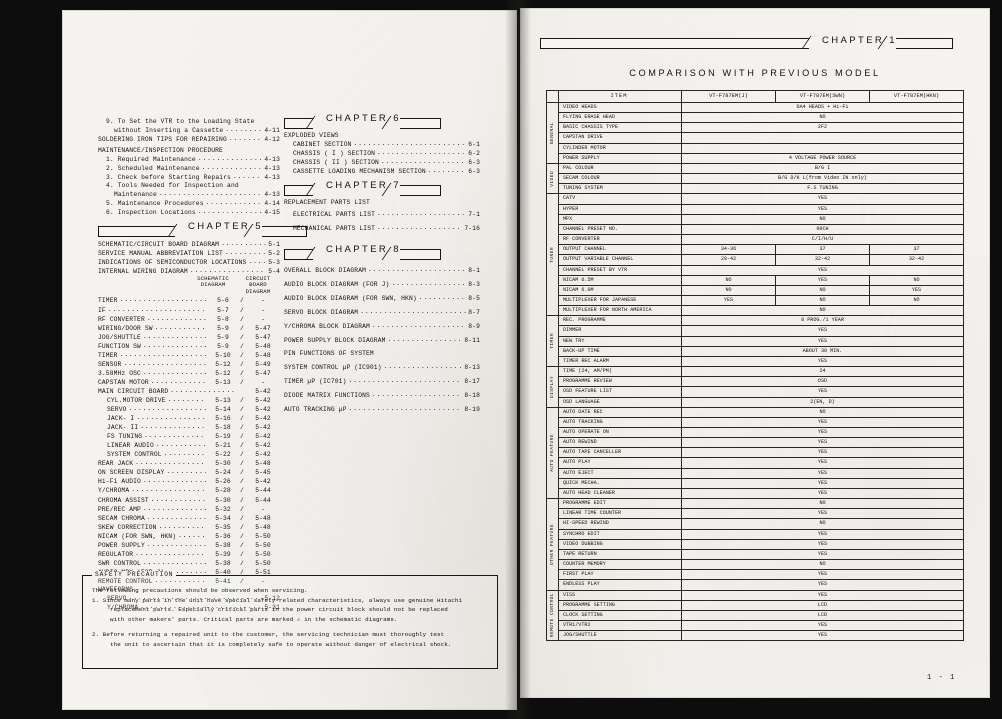 This screenshot has height=719, width=1002. What do you see at coordinates (336, 163) in the screenshot?
I see `toc-entry-label: CHASSIS ( II ) SECTION` at bounding box center [336, 163].